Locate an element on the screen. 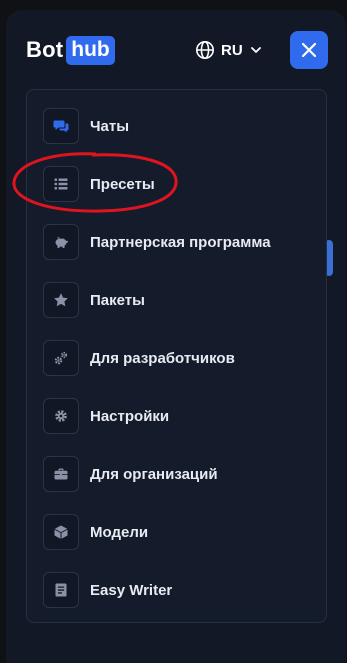 The width and height of the screenshot is (347, 663). menu-label: Модели is located at coordinates (119, 532).